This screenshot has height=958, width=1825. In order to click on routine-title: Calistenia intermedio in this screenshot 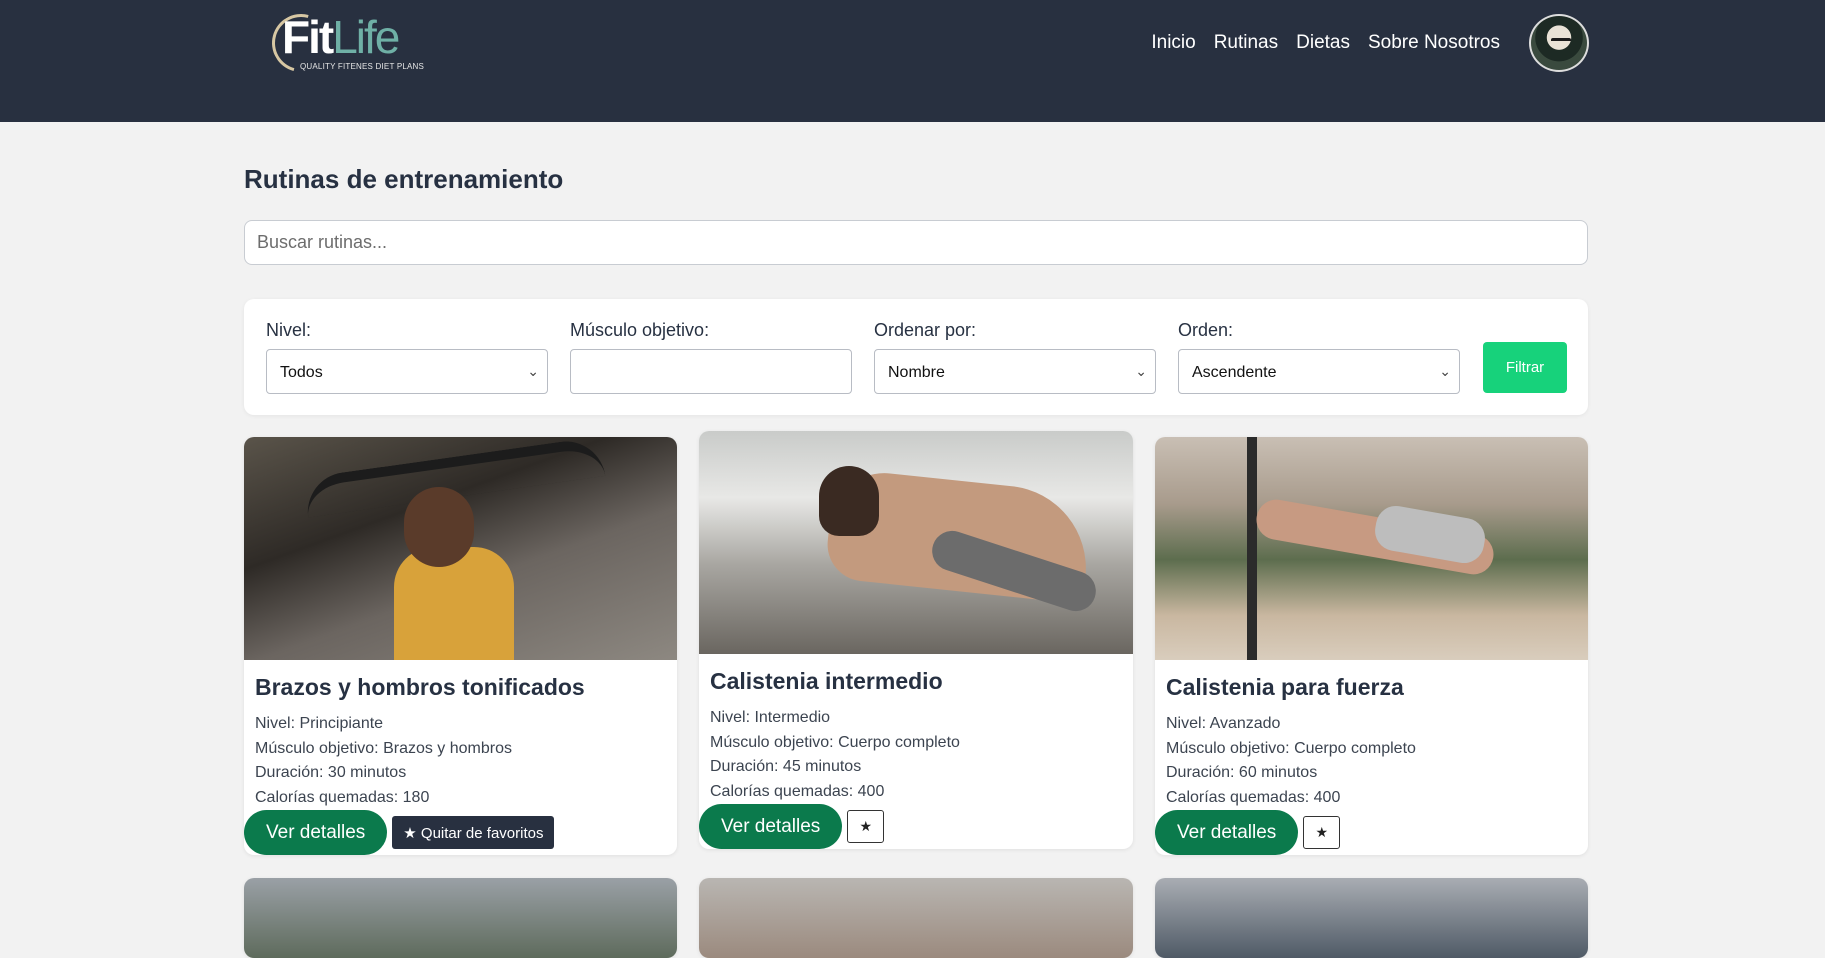, I will do `click(826, 681)`.